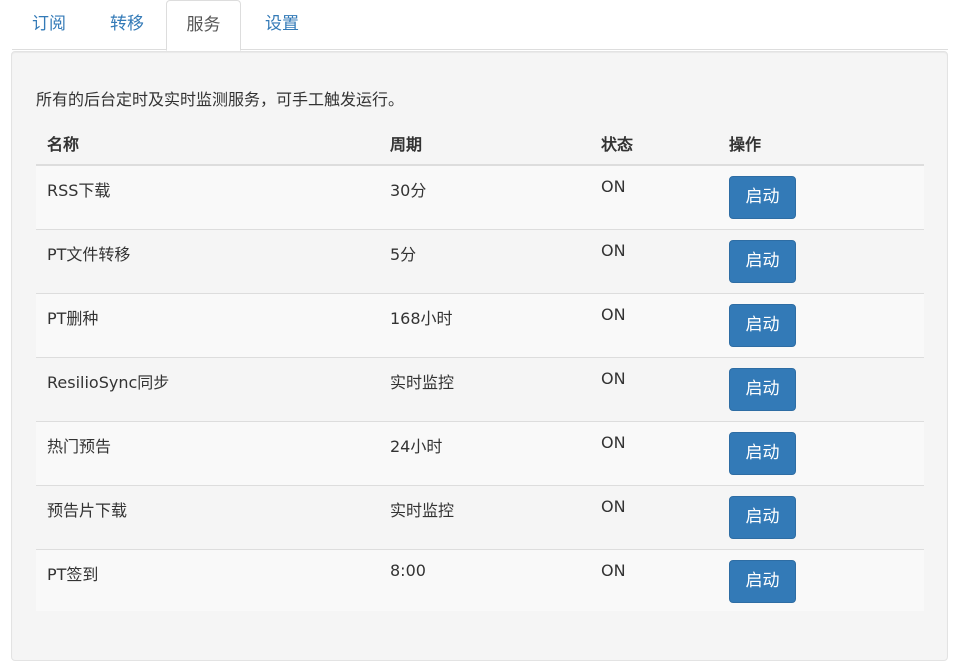 Image resolution: width=958 pixels, height=672 pixels. Describe the element at coordinates (480, 198) in the screenshot. I see `table-row: RSS下载 30分 ON 启动` at that location.